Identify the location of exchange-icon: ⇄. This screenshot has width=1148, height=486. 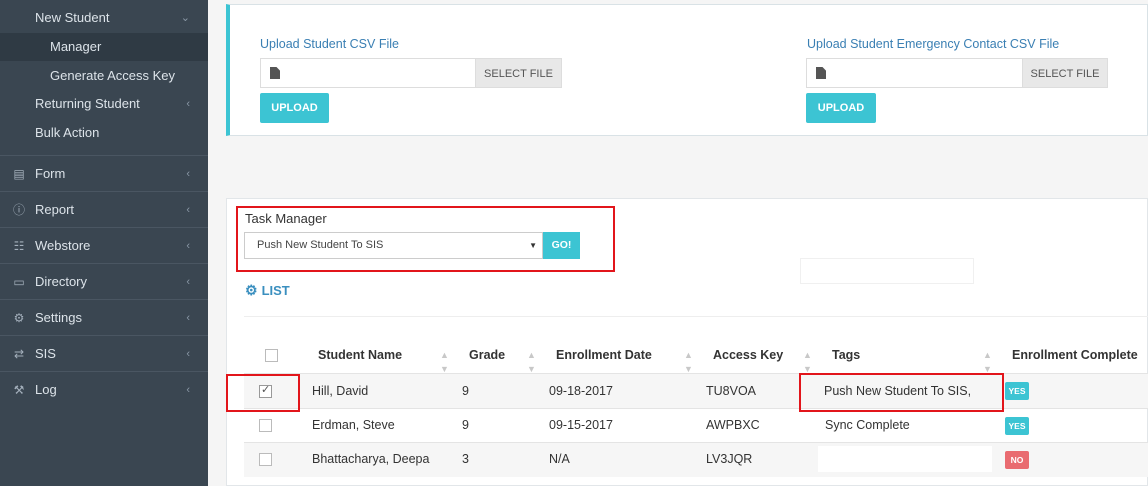
(19, 354).